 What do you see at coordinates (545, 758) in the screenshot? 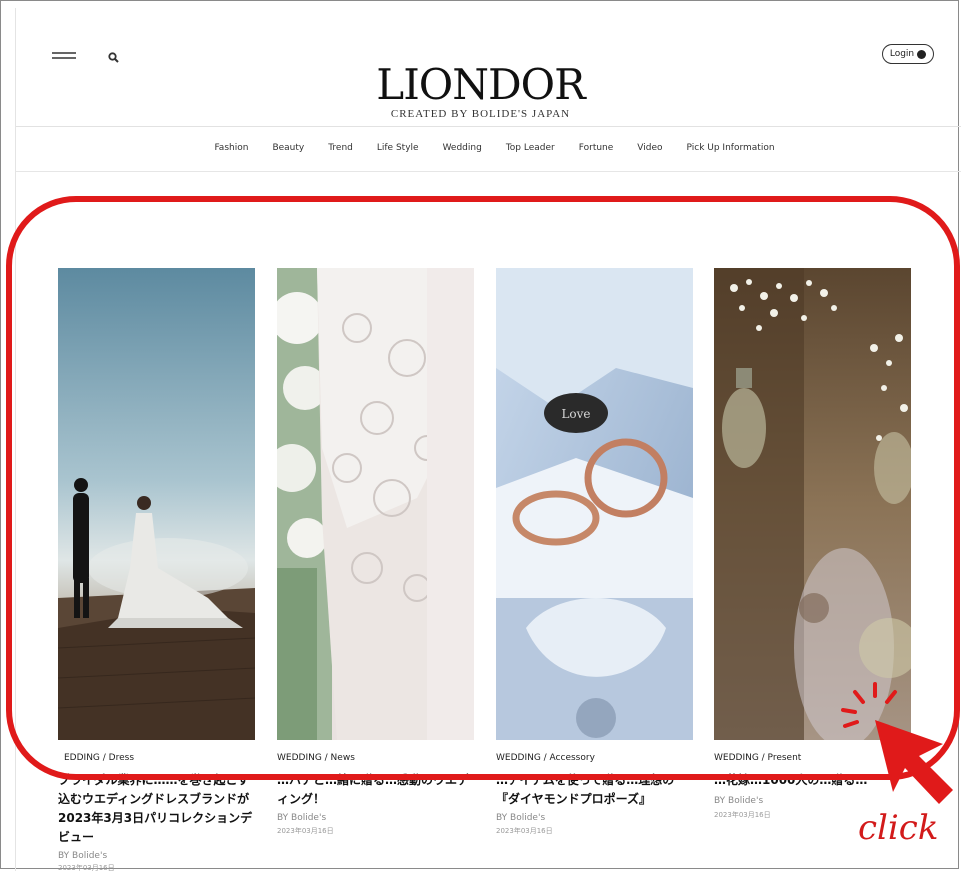
I see `article-category: WEDDING / Accessory` at bounding box center [545, 758].